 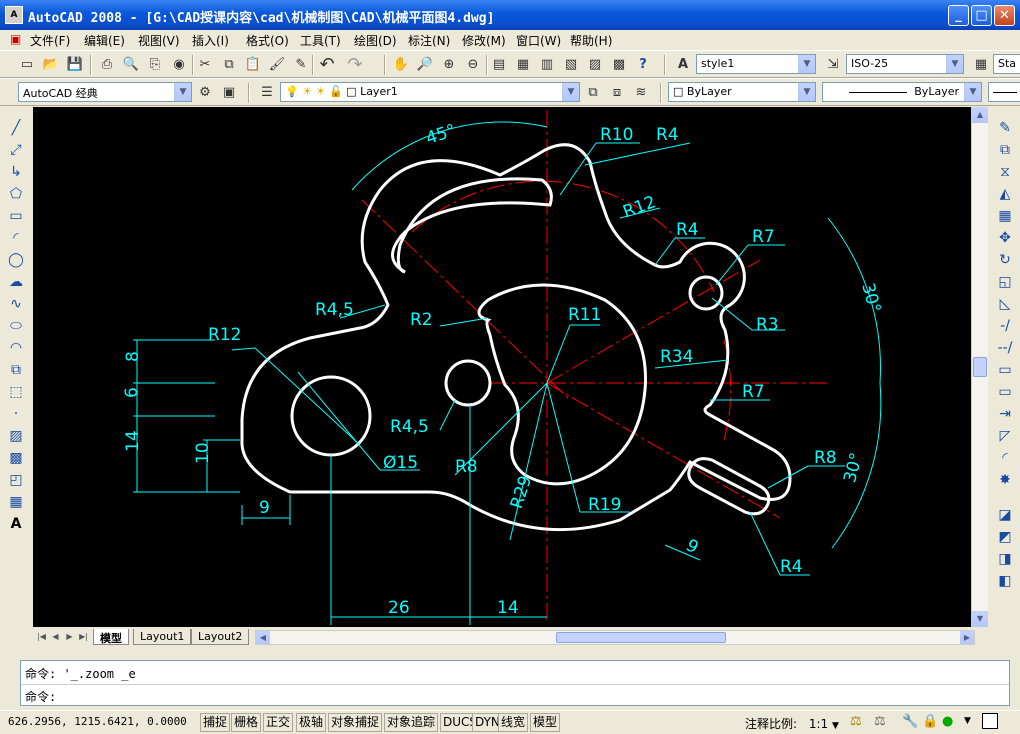 I want to click on document-icon: ▣, so click(x=15, y=39).